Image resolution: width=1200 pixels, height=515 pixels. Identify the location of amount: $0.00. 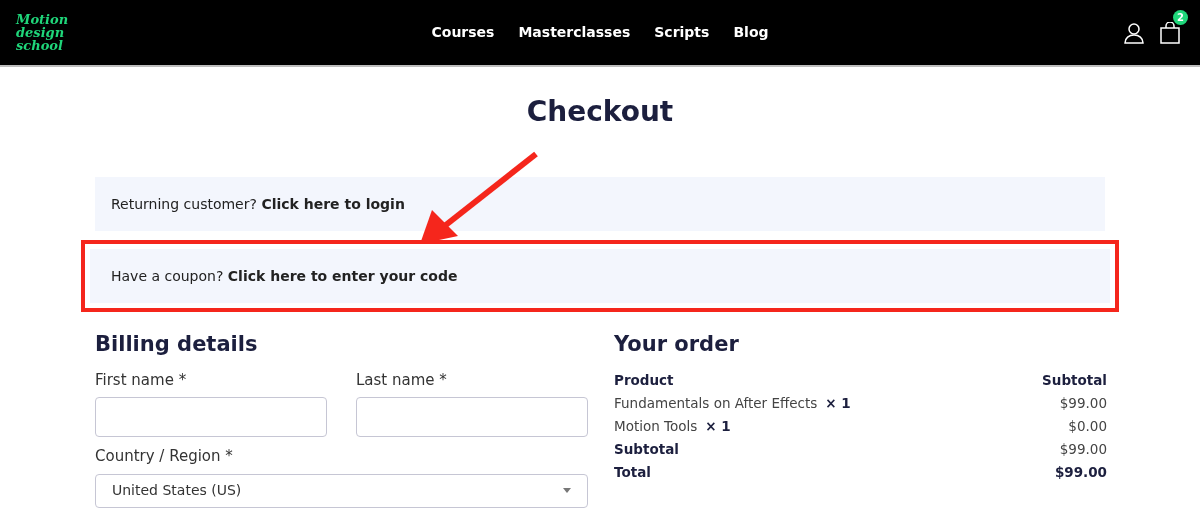
(1087, 426).